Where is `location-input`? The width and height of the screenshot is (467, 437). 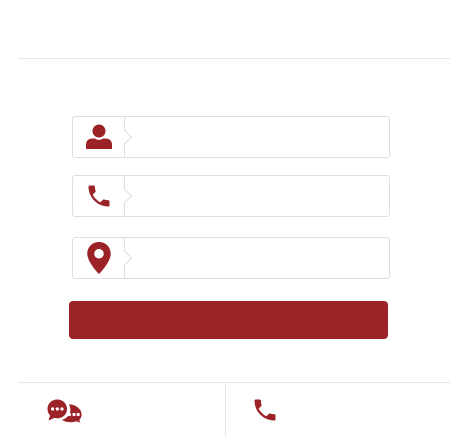 location-input is located at coordinates (257, 259).